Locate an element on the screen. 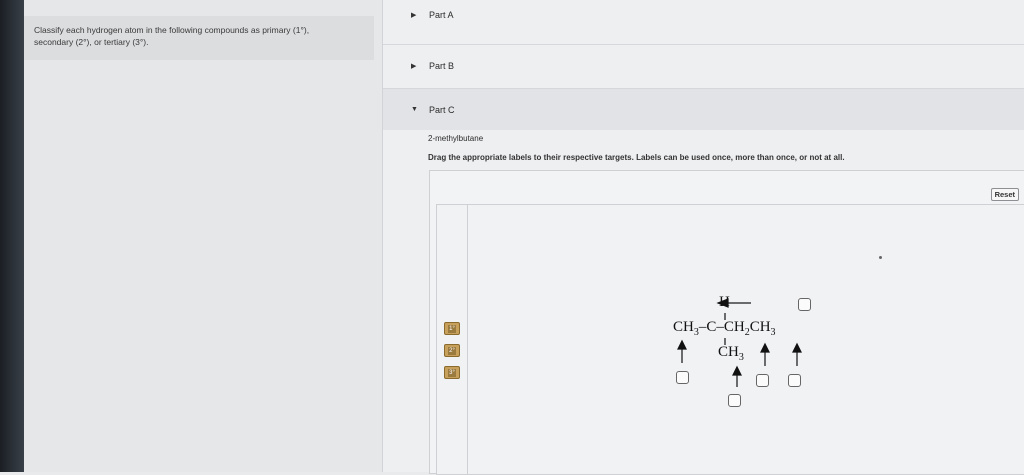  target-h-atom is located at coordinates (804, 304).